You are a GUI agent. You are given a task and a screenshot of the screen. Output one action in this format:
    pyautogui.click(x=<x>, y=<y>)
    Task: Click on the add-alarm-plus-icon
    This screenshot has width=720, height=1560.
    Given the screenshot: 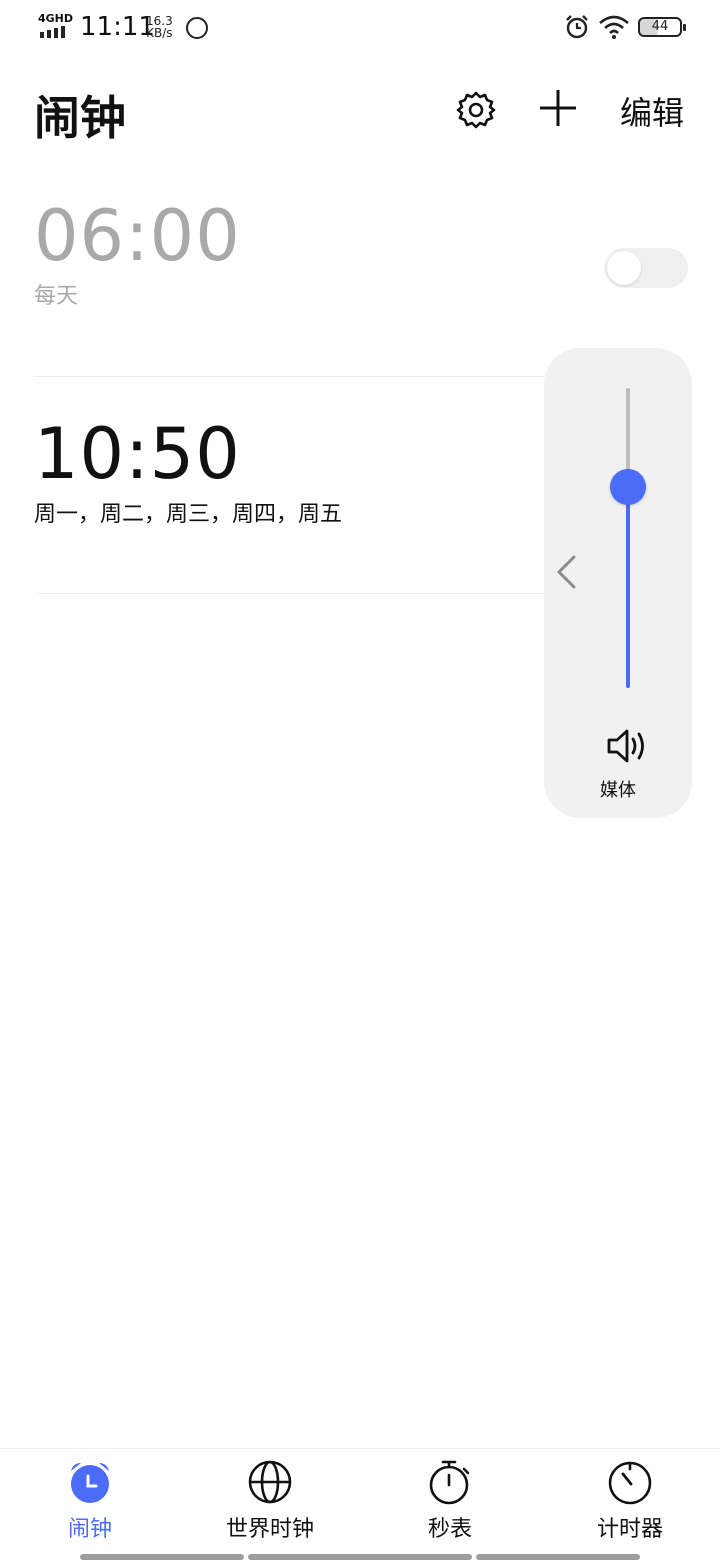 What is the action you would take?
    pyautogui.click(x=558, y=108)
    